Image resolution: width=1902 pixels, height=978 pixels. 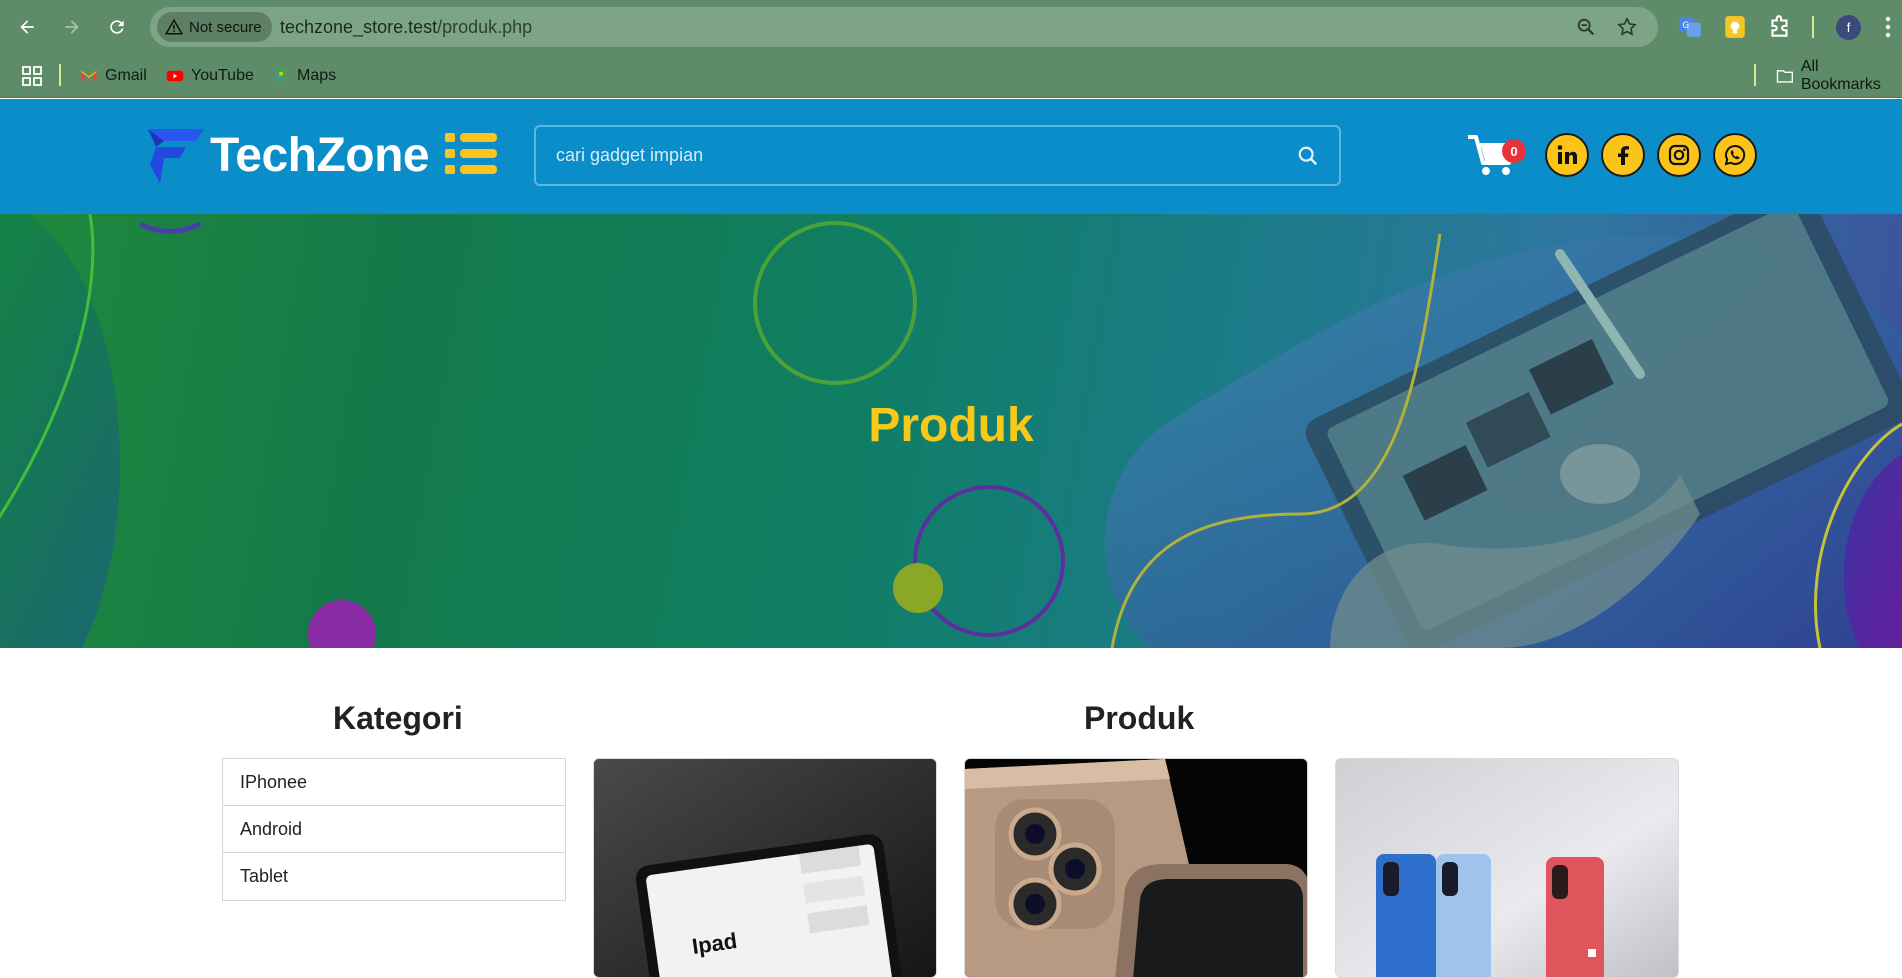 I want to click on all-bookmarks-label: All Bookmarks, so click(x=1840, y=75).